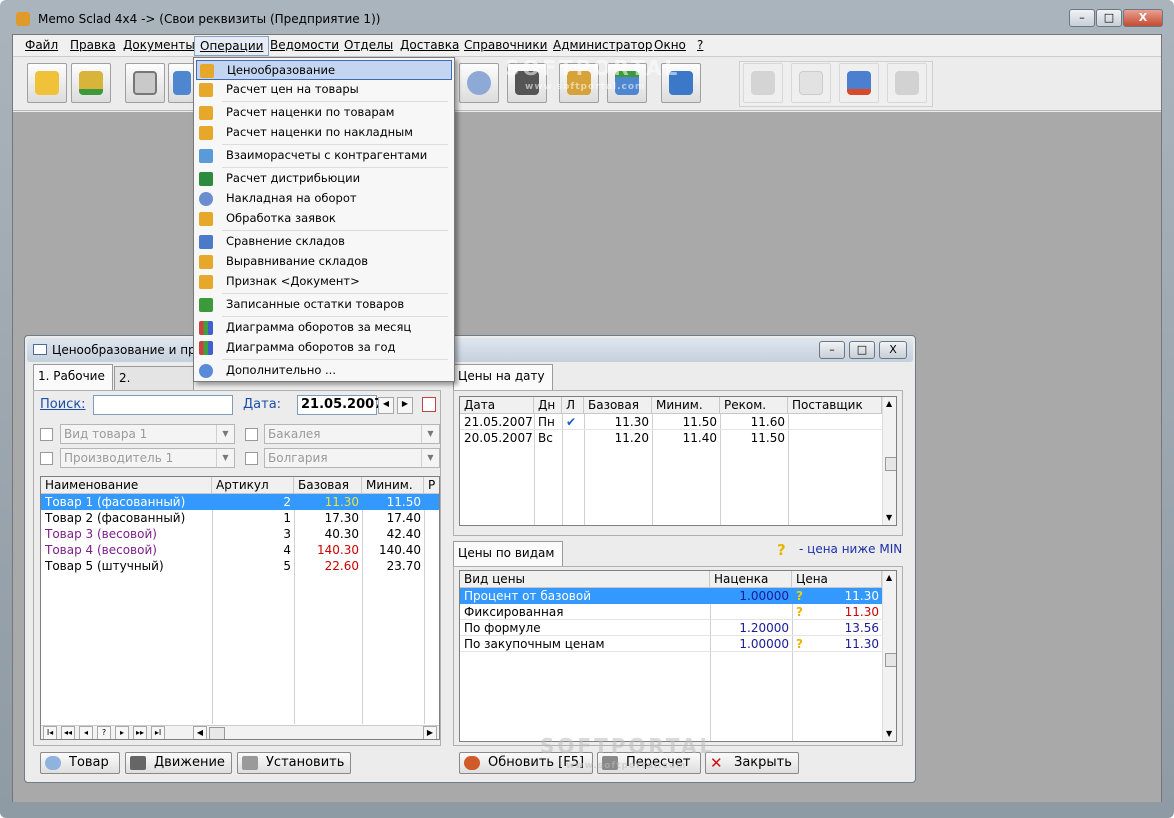 This screenshot has width=1174, height=818. I want to click on hscroll-left-button: ◀, so click(200, 732).